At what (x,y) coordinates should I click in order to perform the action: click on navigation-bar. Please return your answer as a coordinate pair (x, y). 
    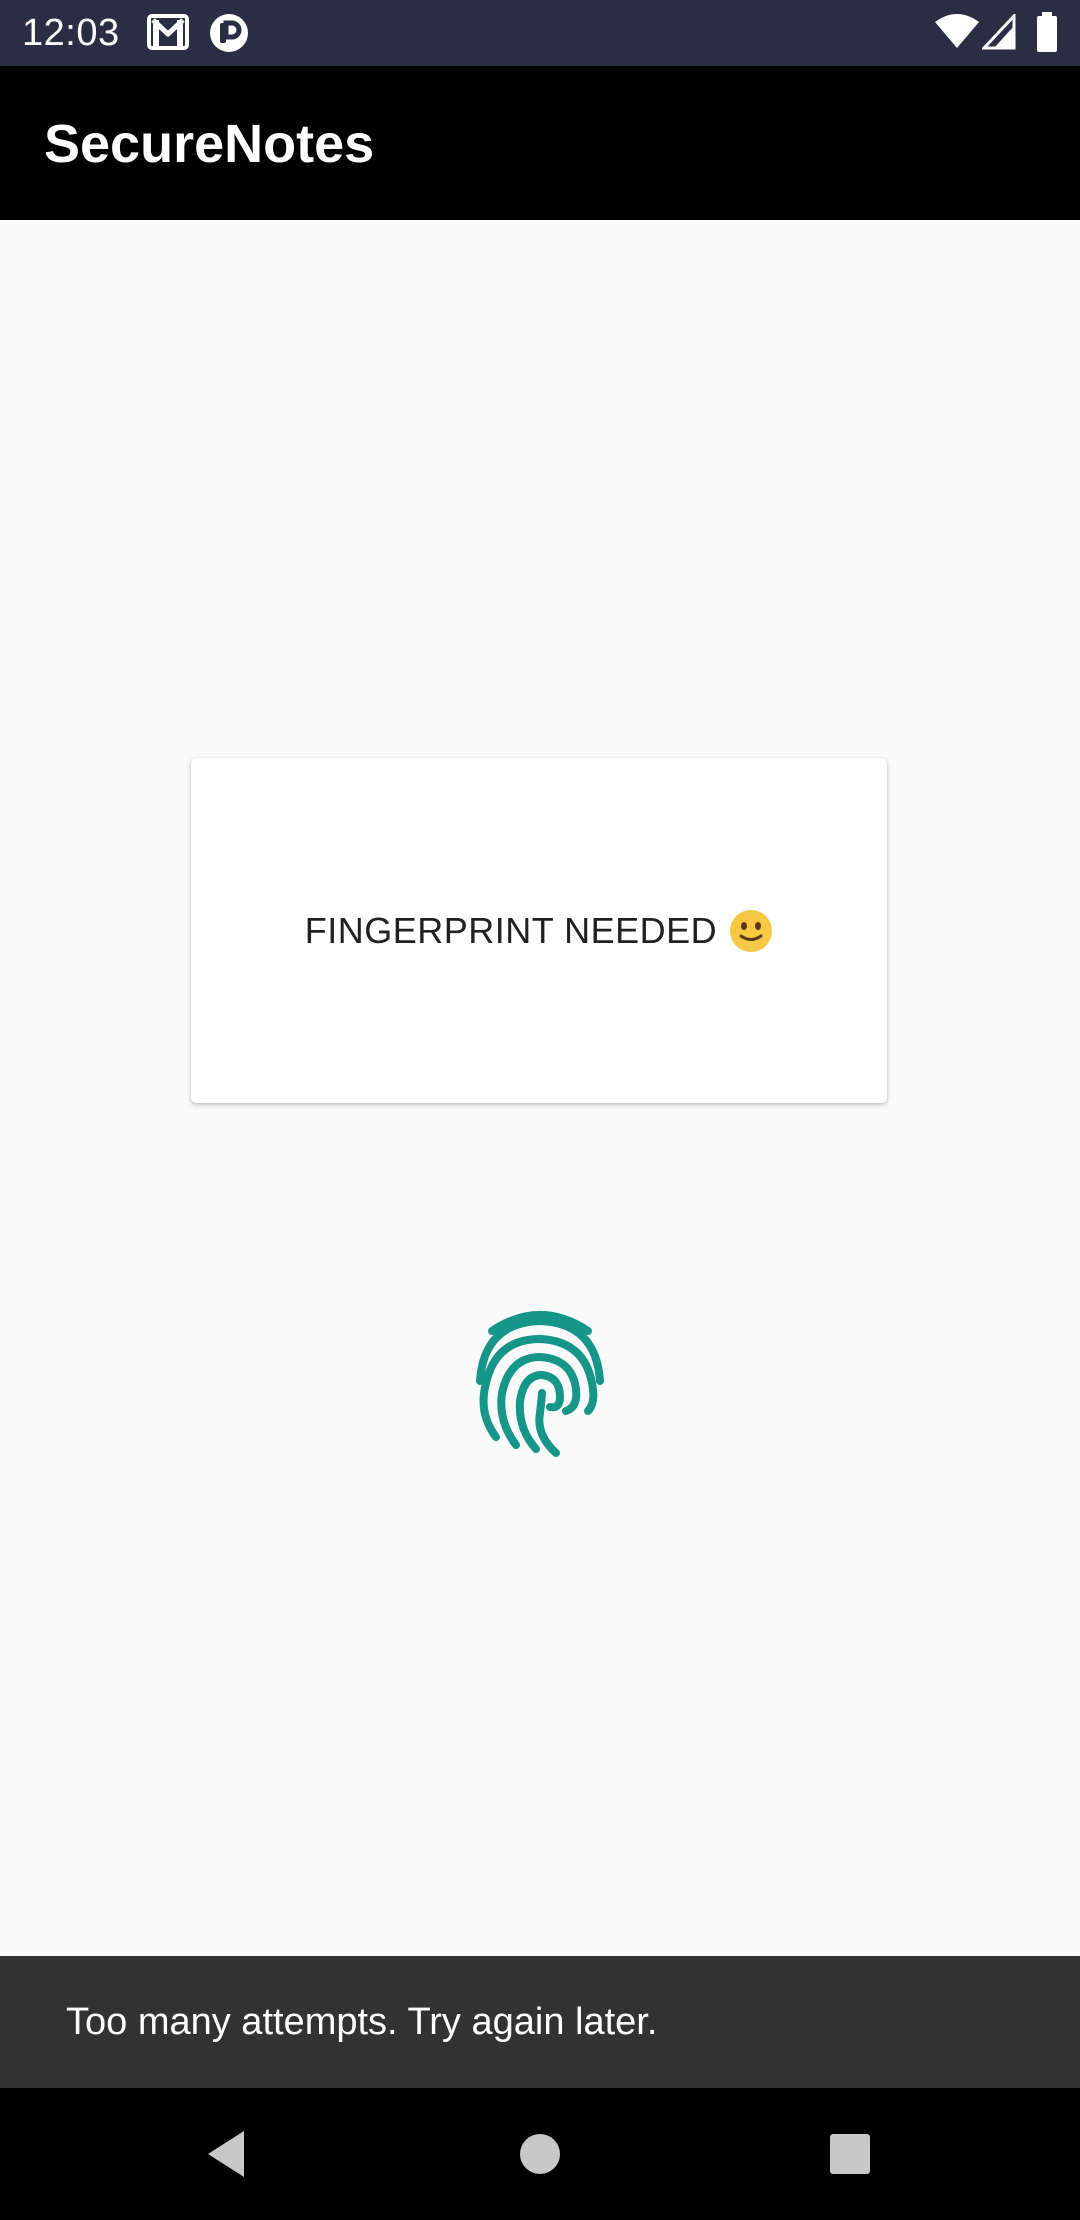
    Looking at the image, I should click on (540, 2154).